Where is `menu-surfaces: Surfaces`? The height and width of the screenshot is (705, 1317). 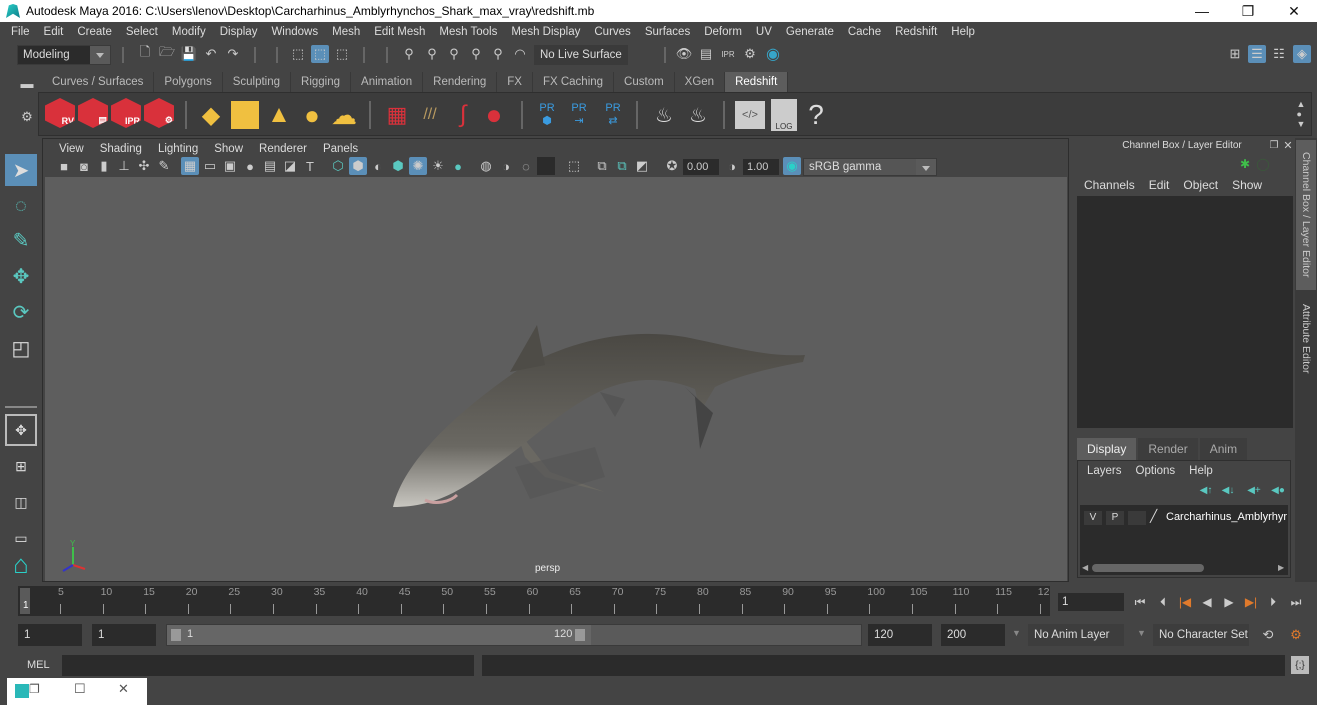
menu-surfaces: Surfaces is located at coordinates (667, 32).